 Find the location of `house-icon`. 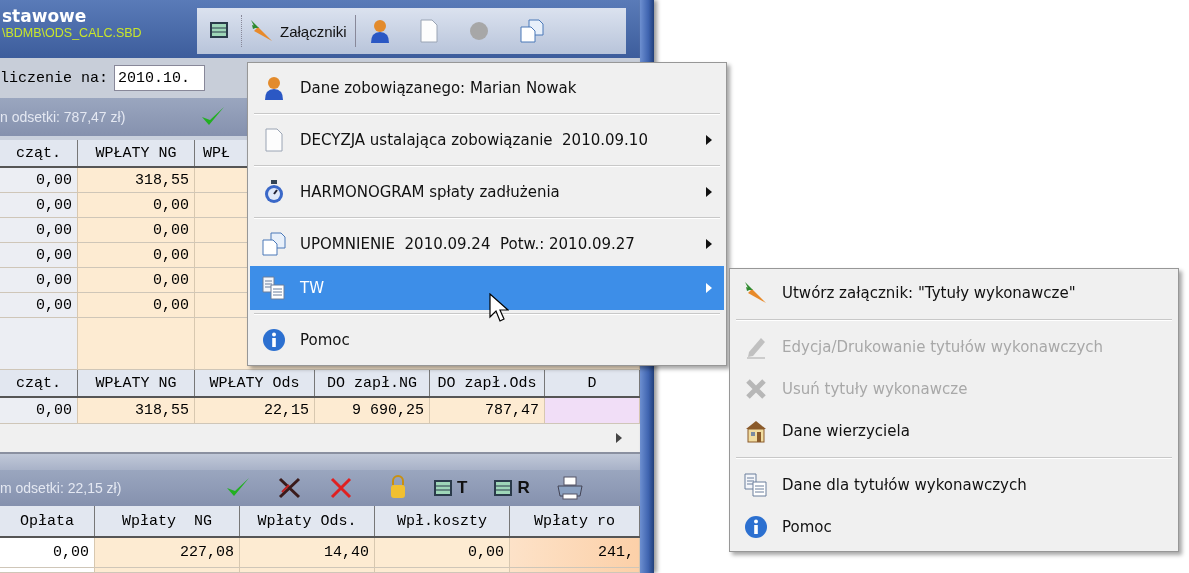

house-icon is located at coordinates (756, 431).